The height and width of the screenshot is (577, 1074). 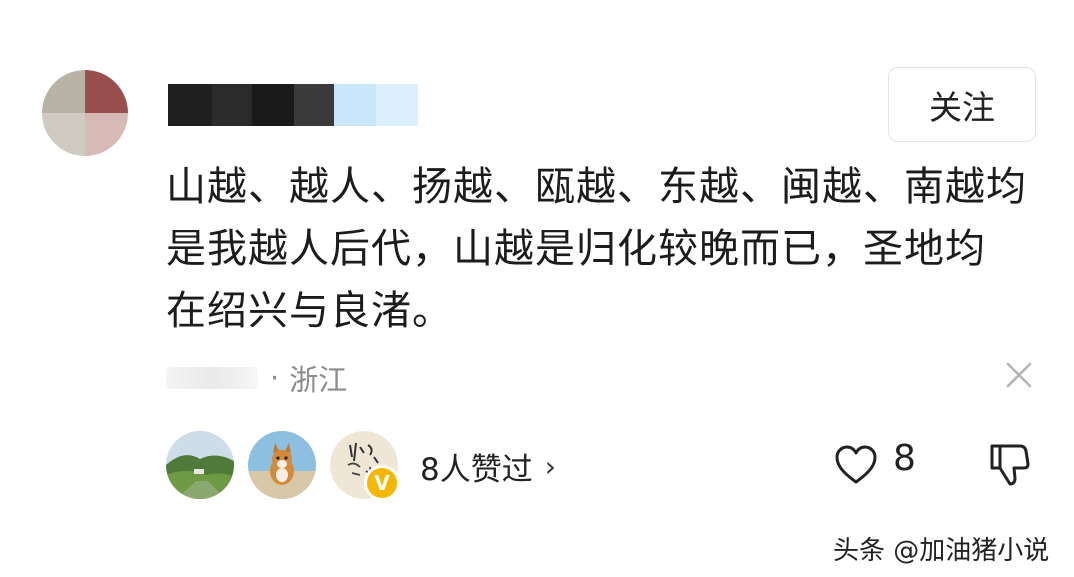 What do you see at coordinates (856, 465) in the screenshot?
I see `heart-icon` at bounding box center [856, 465].